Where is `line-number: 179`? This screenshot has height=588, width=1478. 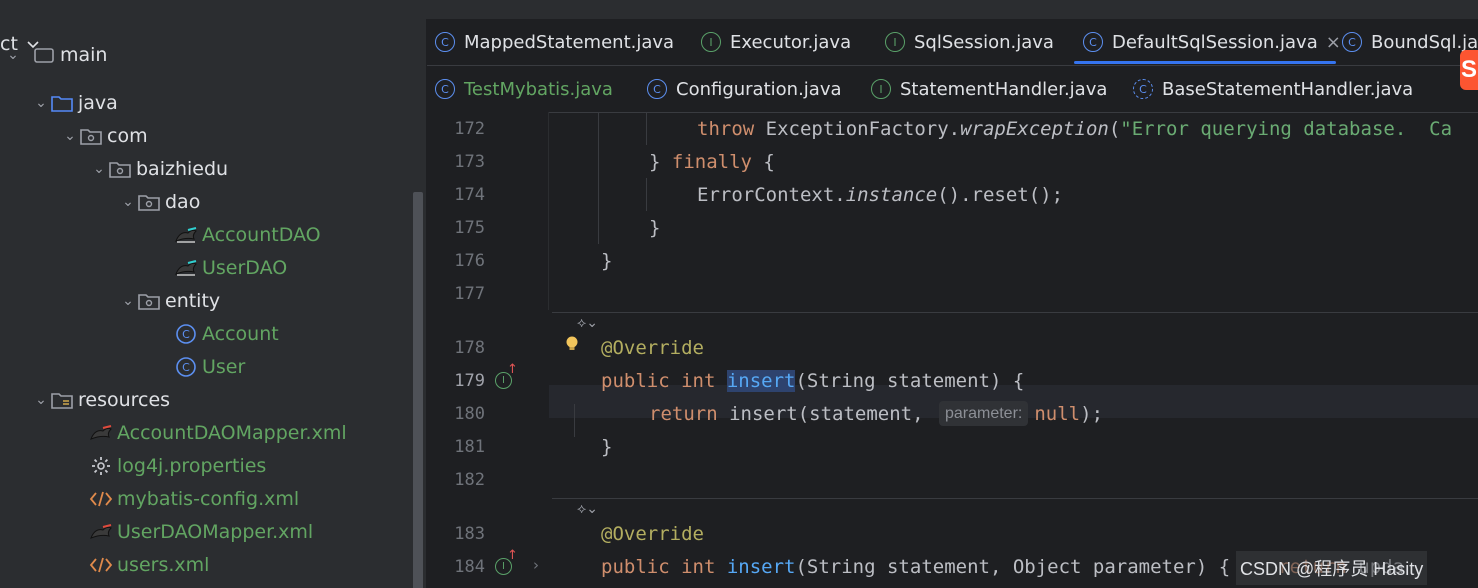 line-number: 179 is located at coordinates (469, 380).